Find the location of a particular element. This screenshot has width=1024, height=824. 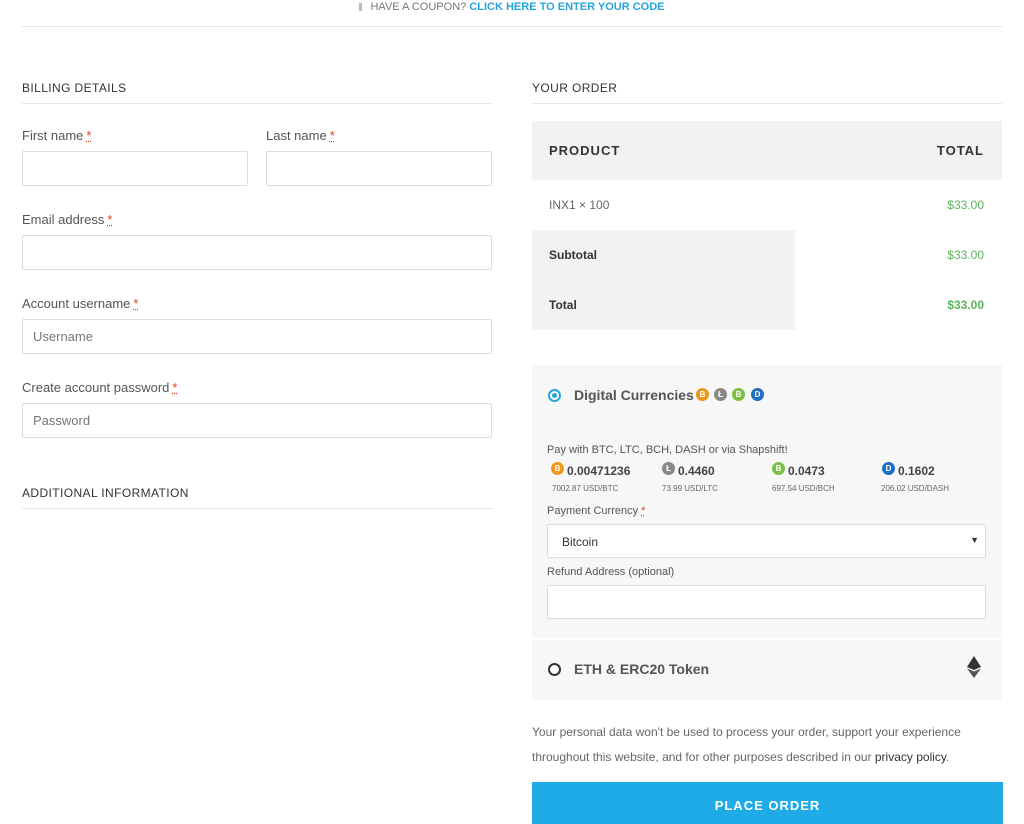

product-column-header: PRODUCT is located at coordinates (585, 150).